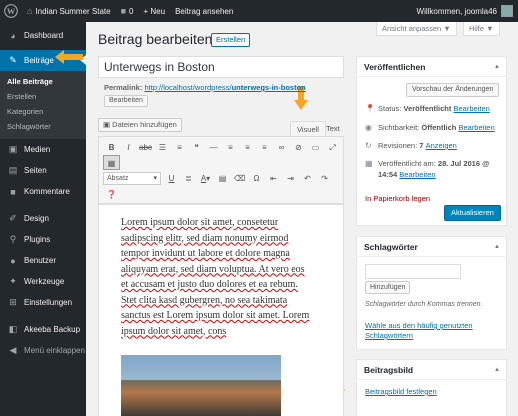 Image resolution: width=518 pixels, height=416 pixels. What do you see at coordinates (13, 239) in the screenshot?
I see `plugin-icon: ⚲` at bounding box center [13, 239].